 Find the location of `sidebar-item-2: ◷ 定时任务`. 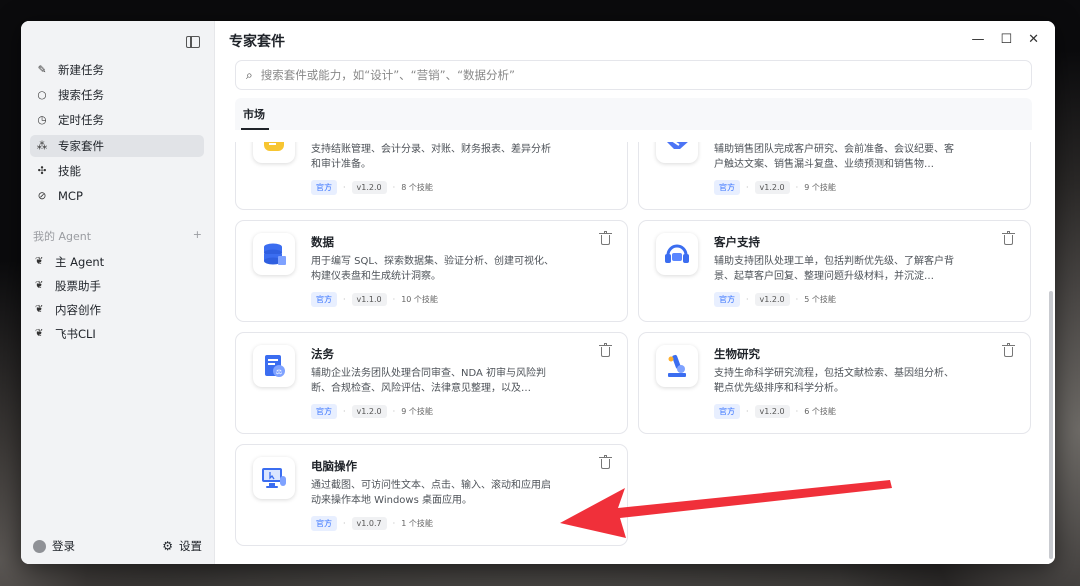

sidebar-item-2: ◷ 定时任务 is located at coordinates (117, 120).